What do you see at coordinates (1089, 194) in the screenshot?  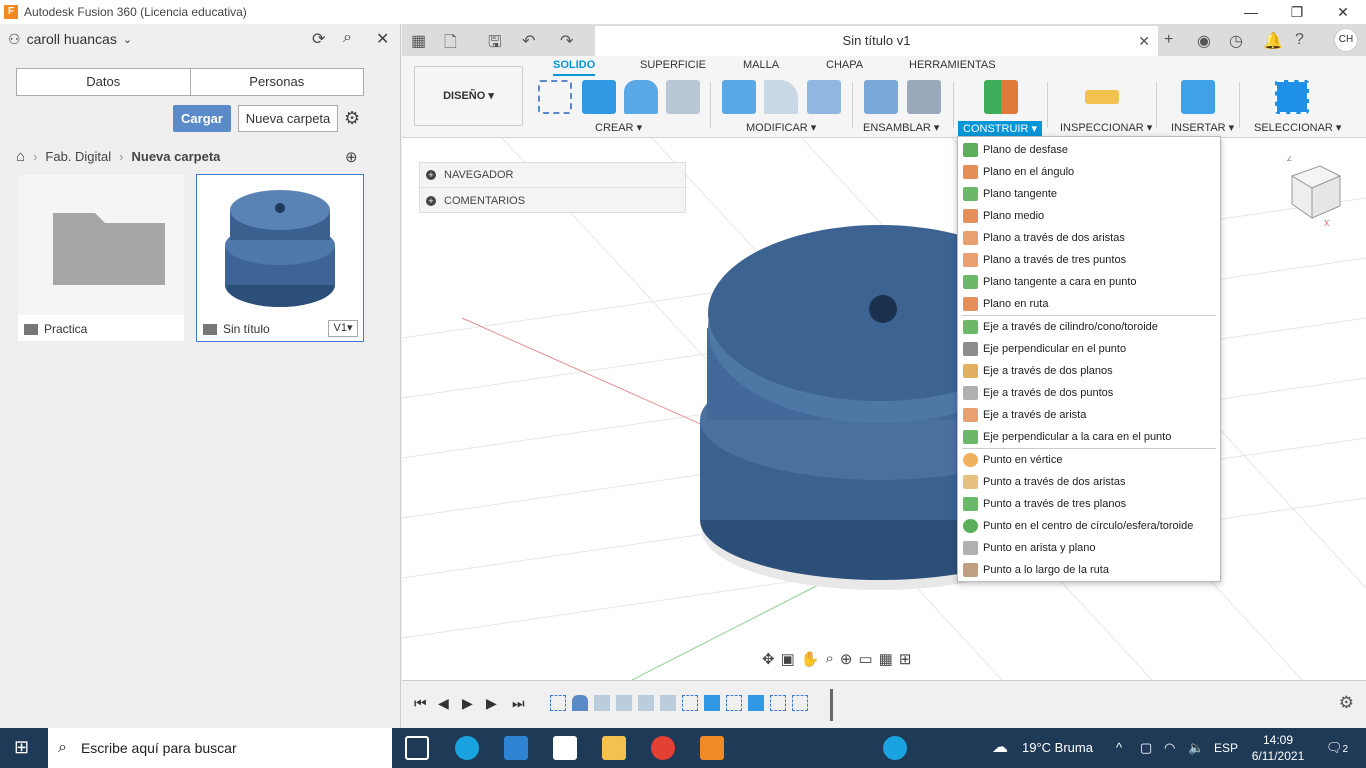 I see `menu-item: Plano tangente` at bounding box center [1089, 194].